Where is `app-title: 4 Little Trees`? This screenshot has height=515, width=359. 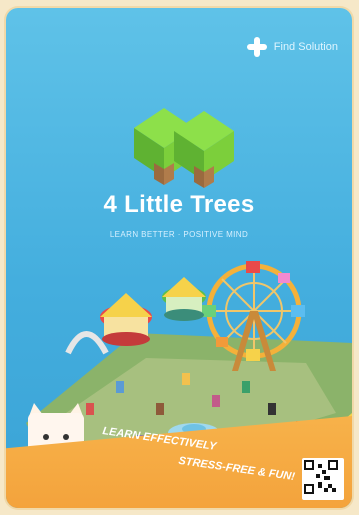 app-title: 4 Little Trees is located at coordinates (179, 204).